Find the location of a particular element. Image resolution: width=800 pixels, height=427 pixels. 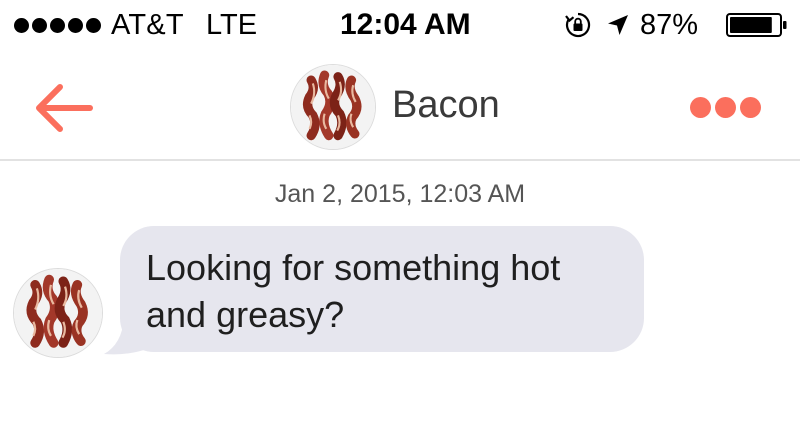

arrow-left-icon is located at coordinates (64, 108).